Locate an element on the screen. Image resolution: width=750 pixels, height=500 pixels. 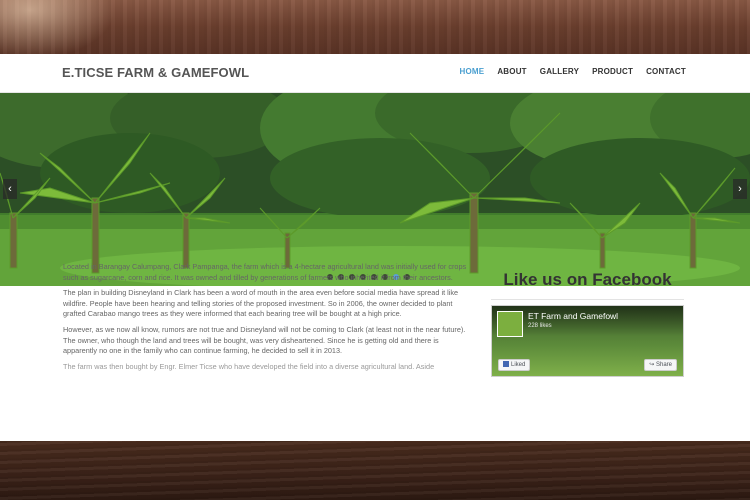
nav-about: ABOUT is located at coordinates (511, 71).